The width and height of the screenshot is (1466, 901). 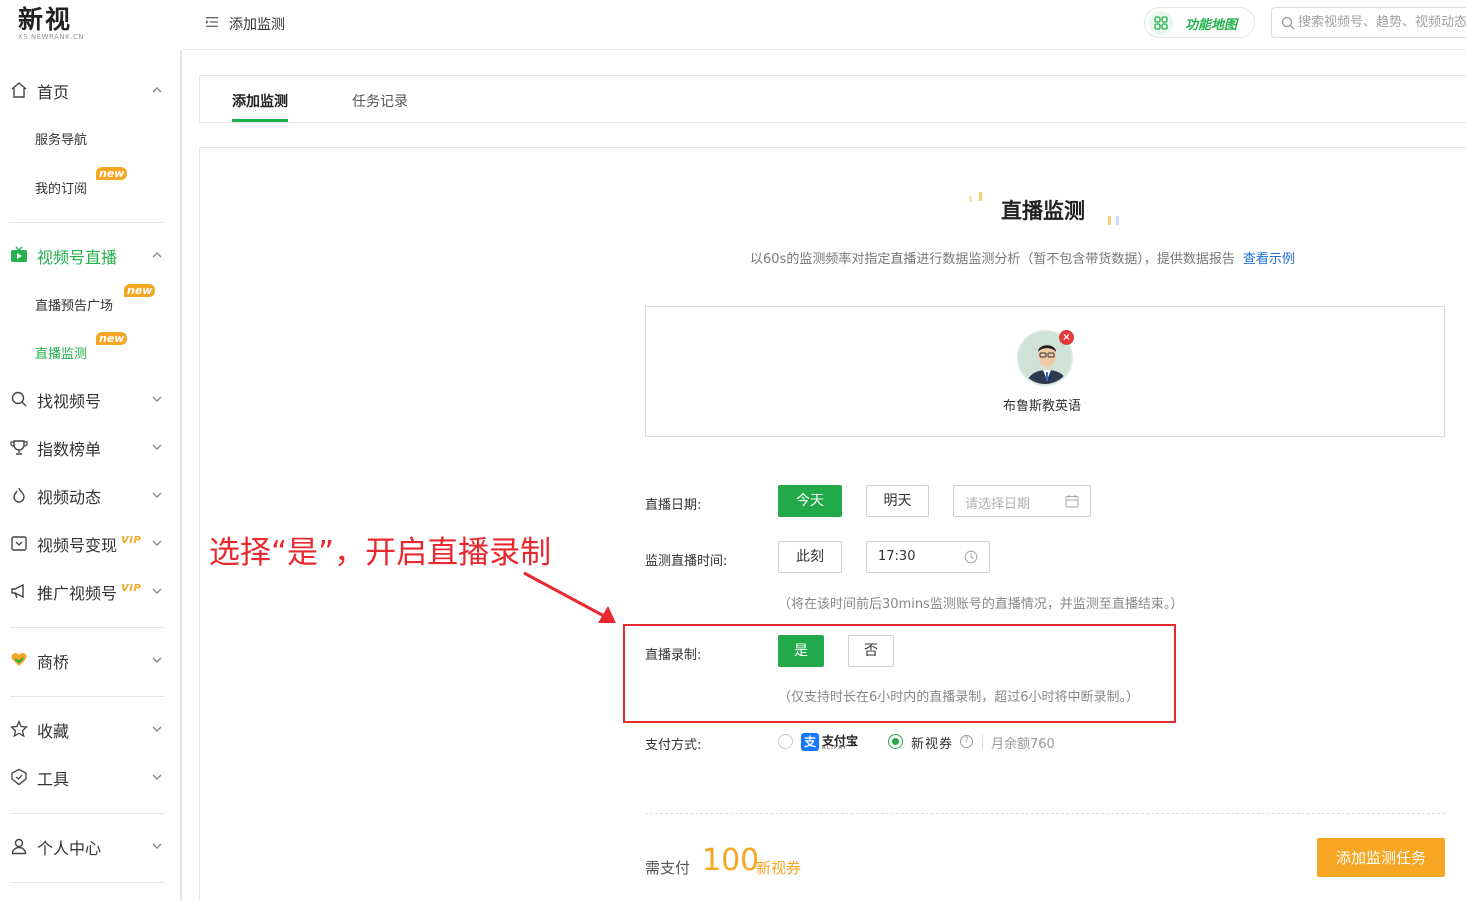 What do you see at coordinates (1066, 337) in the screenshot?
I see `remove-account-button: ×` at bounding box center [1066, 337].